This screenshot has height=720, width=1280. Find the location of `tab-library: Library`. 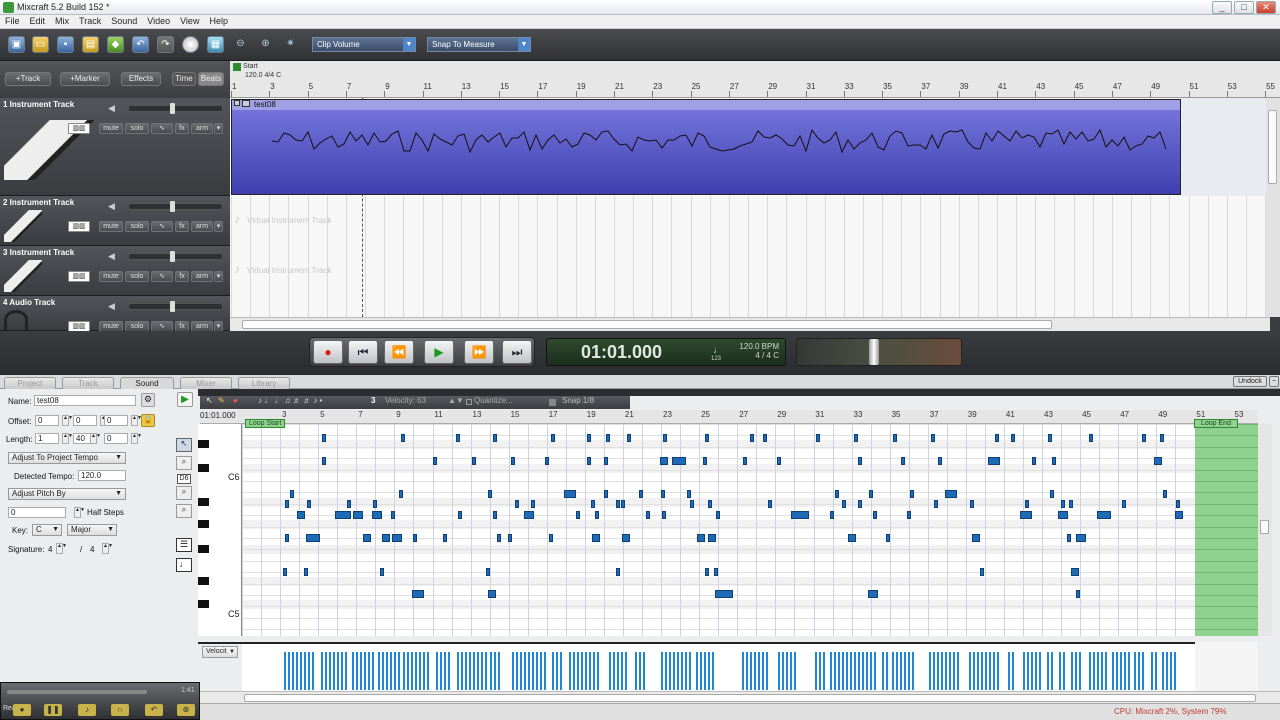

tab-library: Library is located at coordinates (264, 383).